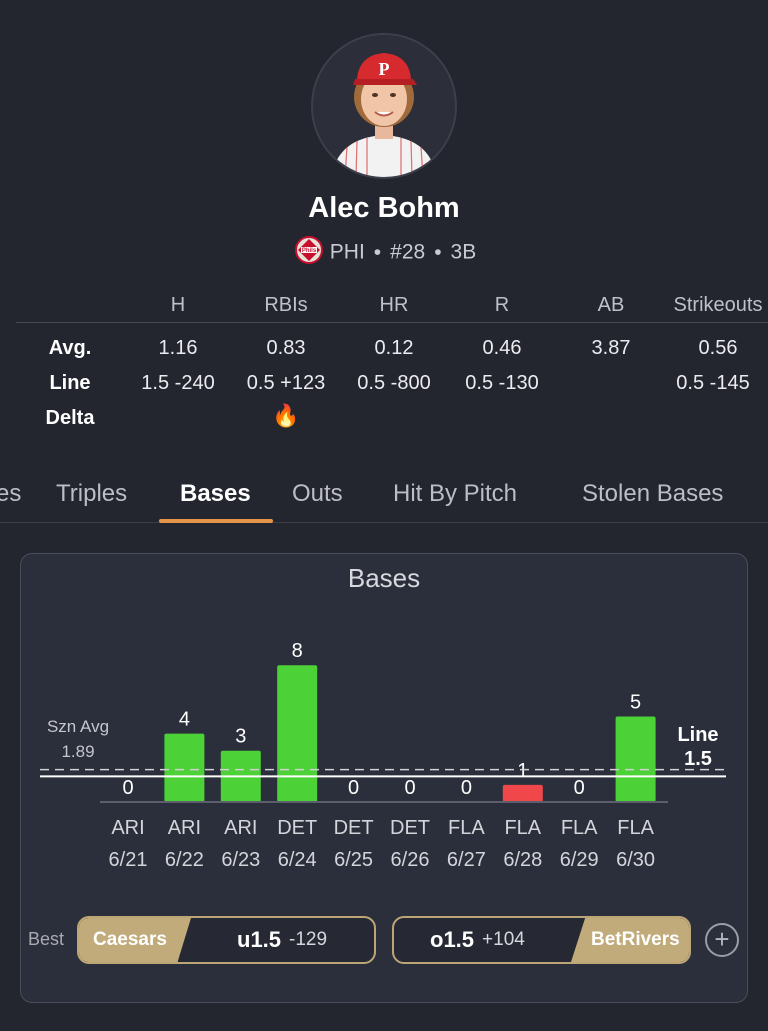  Describe the element at coordinates (240, 737) in the screenshot. I see `bar-value-label: 3` at that location.